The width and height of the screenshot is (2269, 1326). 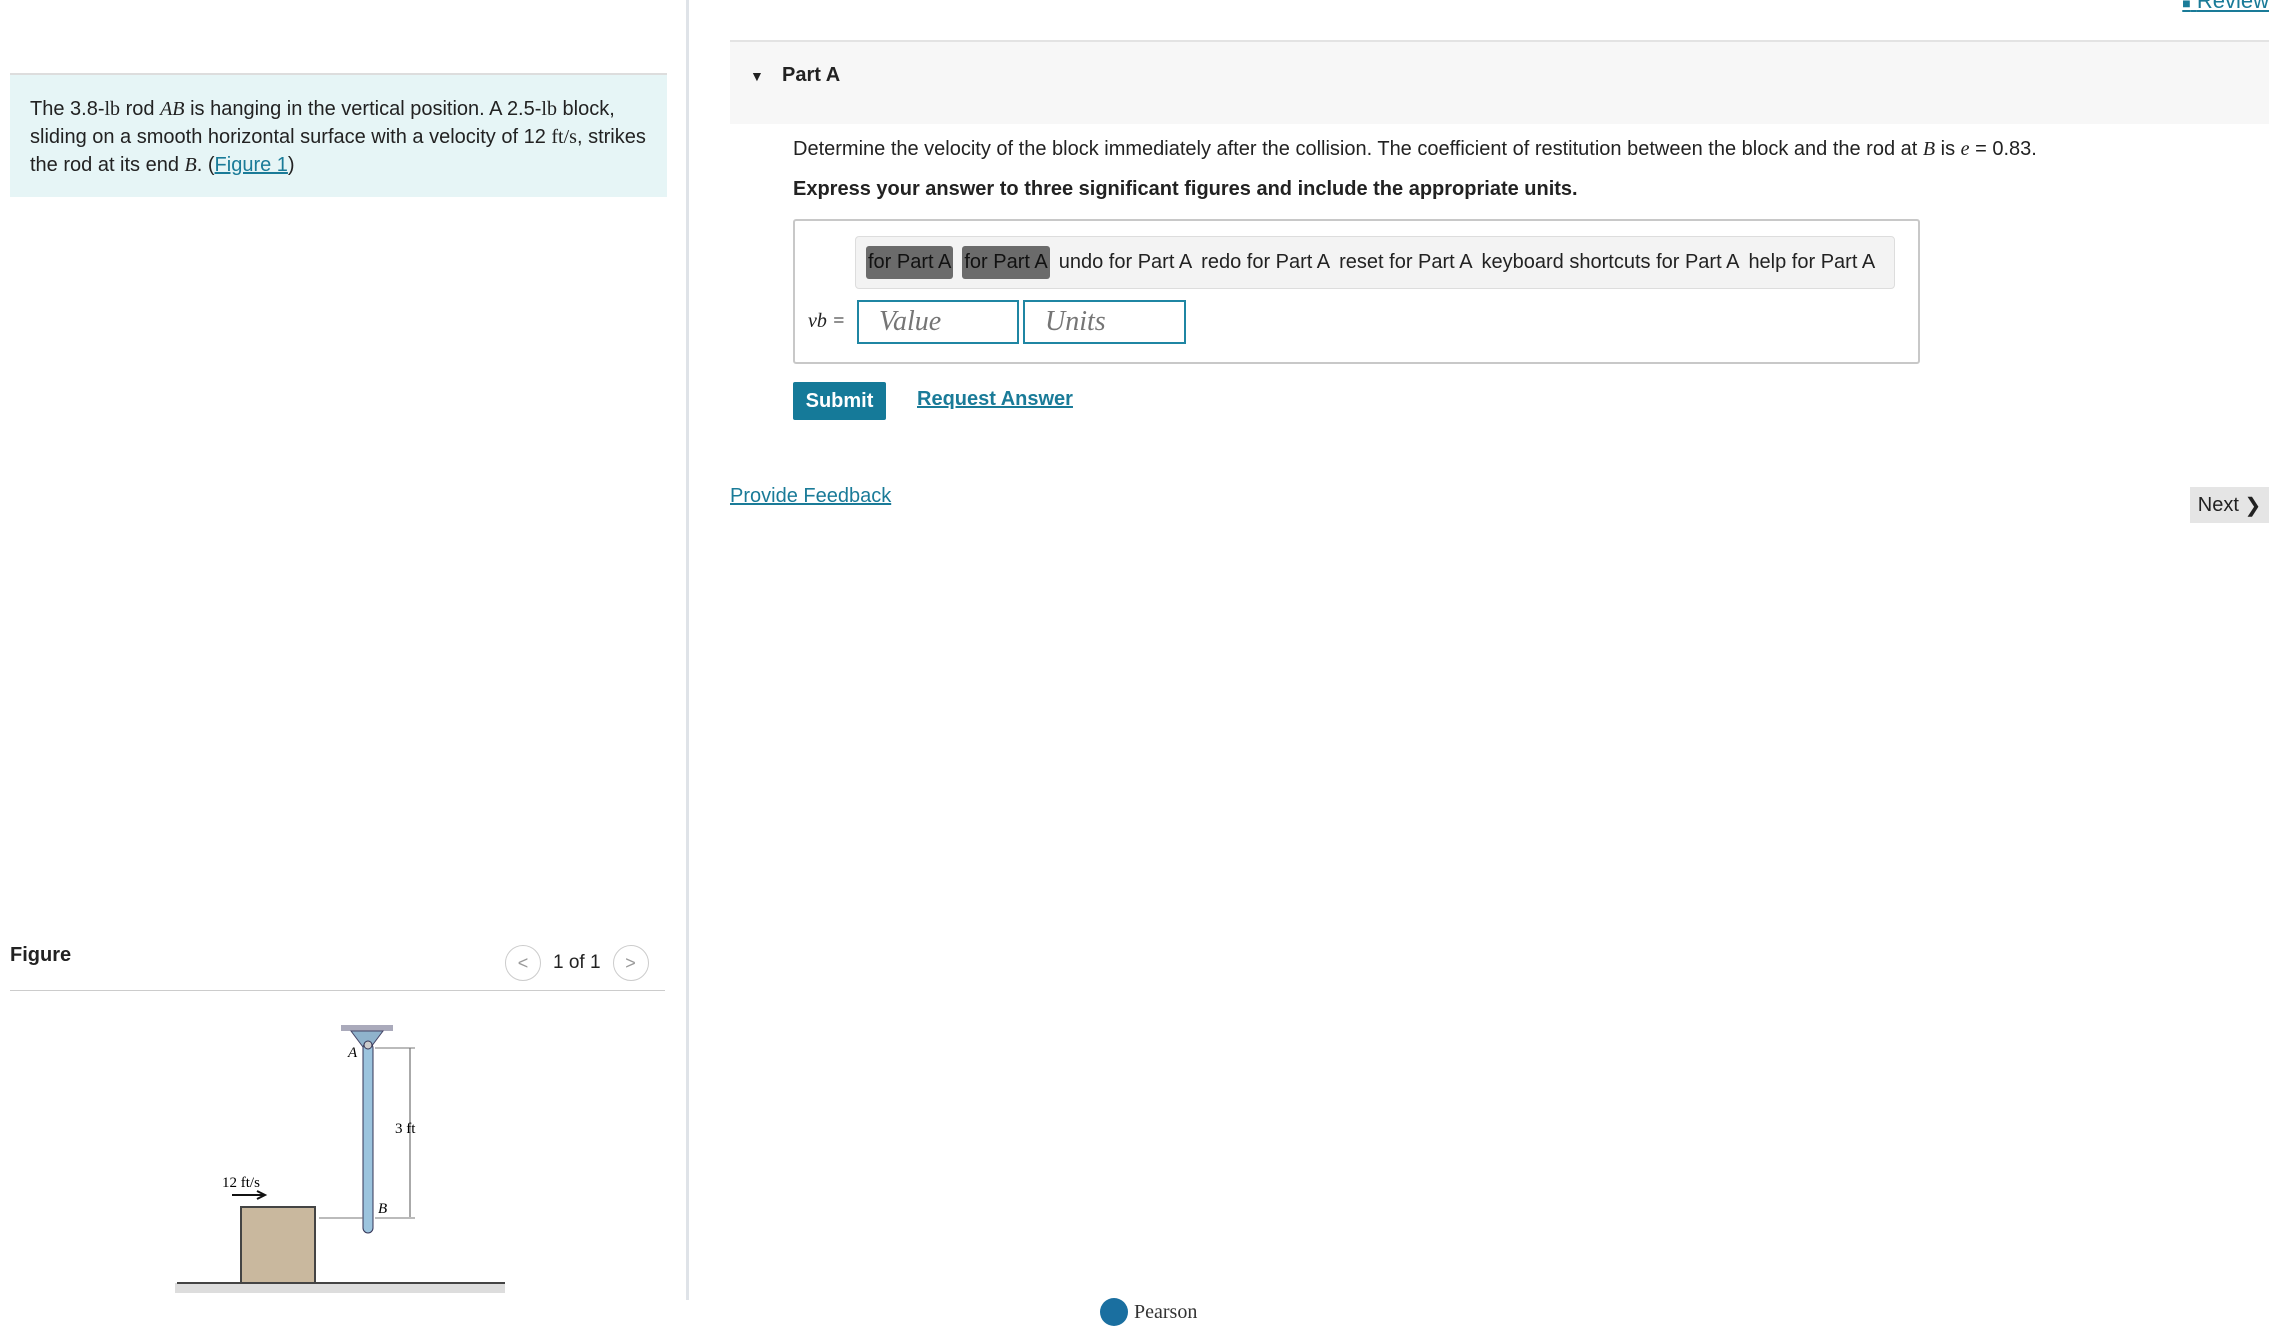 I want to click on redo-button: redo for Part A, so click(x=1265, y=262).